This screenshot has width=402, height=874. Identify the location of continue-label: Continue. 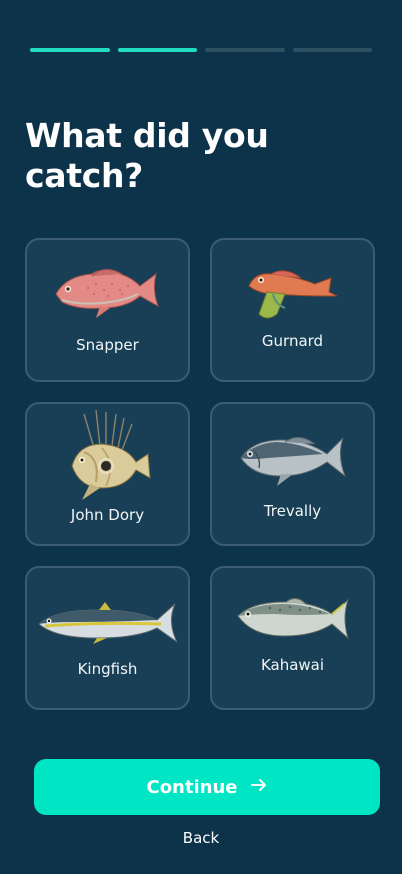
(192, 787).